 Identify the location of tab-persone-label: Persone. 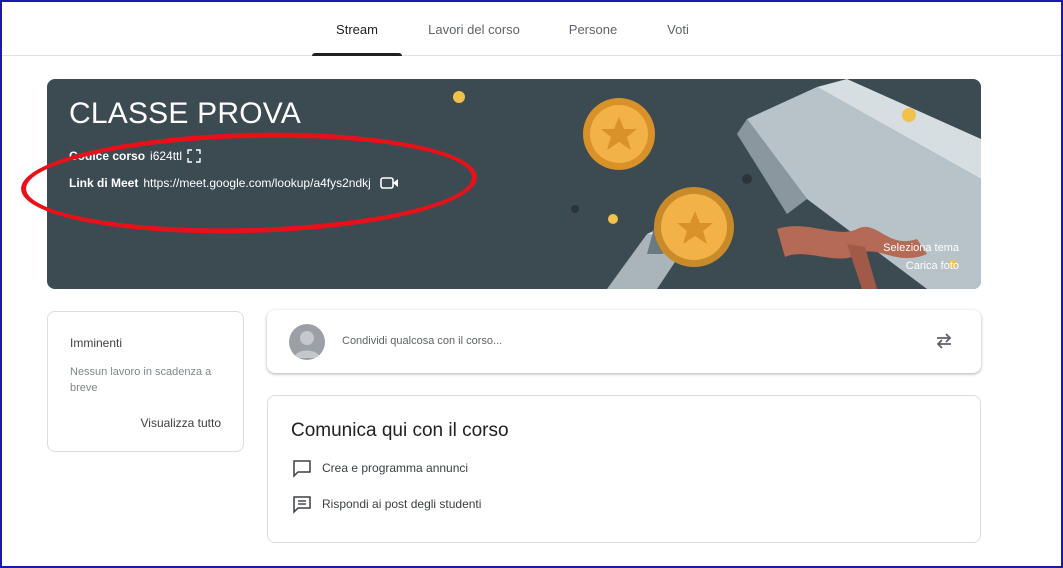
(593, 29).